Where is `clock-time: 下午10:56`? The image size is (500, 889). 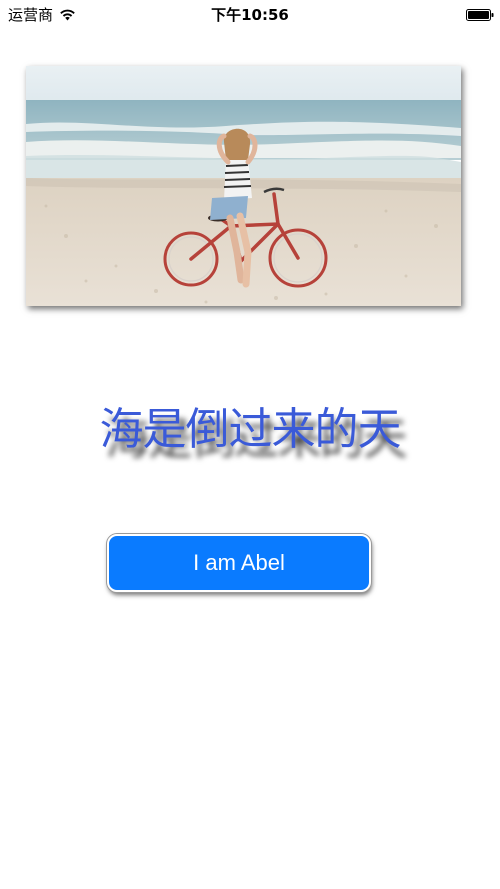
clock-time: 下午10:56 is located at coordinates (250, 15).